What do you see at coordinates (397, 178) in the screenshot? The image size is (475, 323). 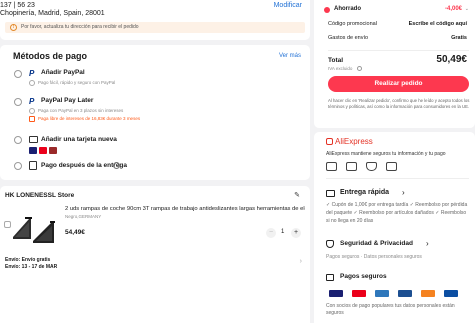 I see `section-divider` at bounding box center [397, 178].